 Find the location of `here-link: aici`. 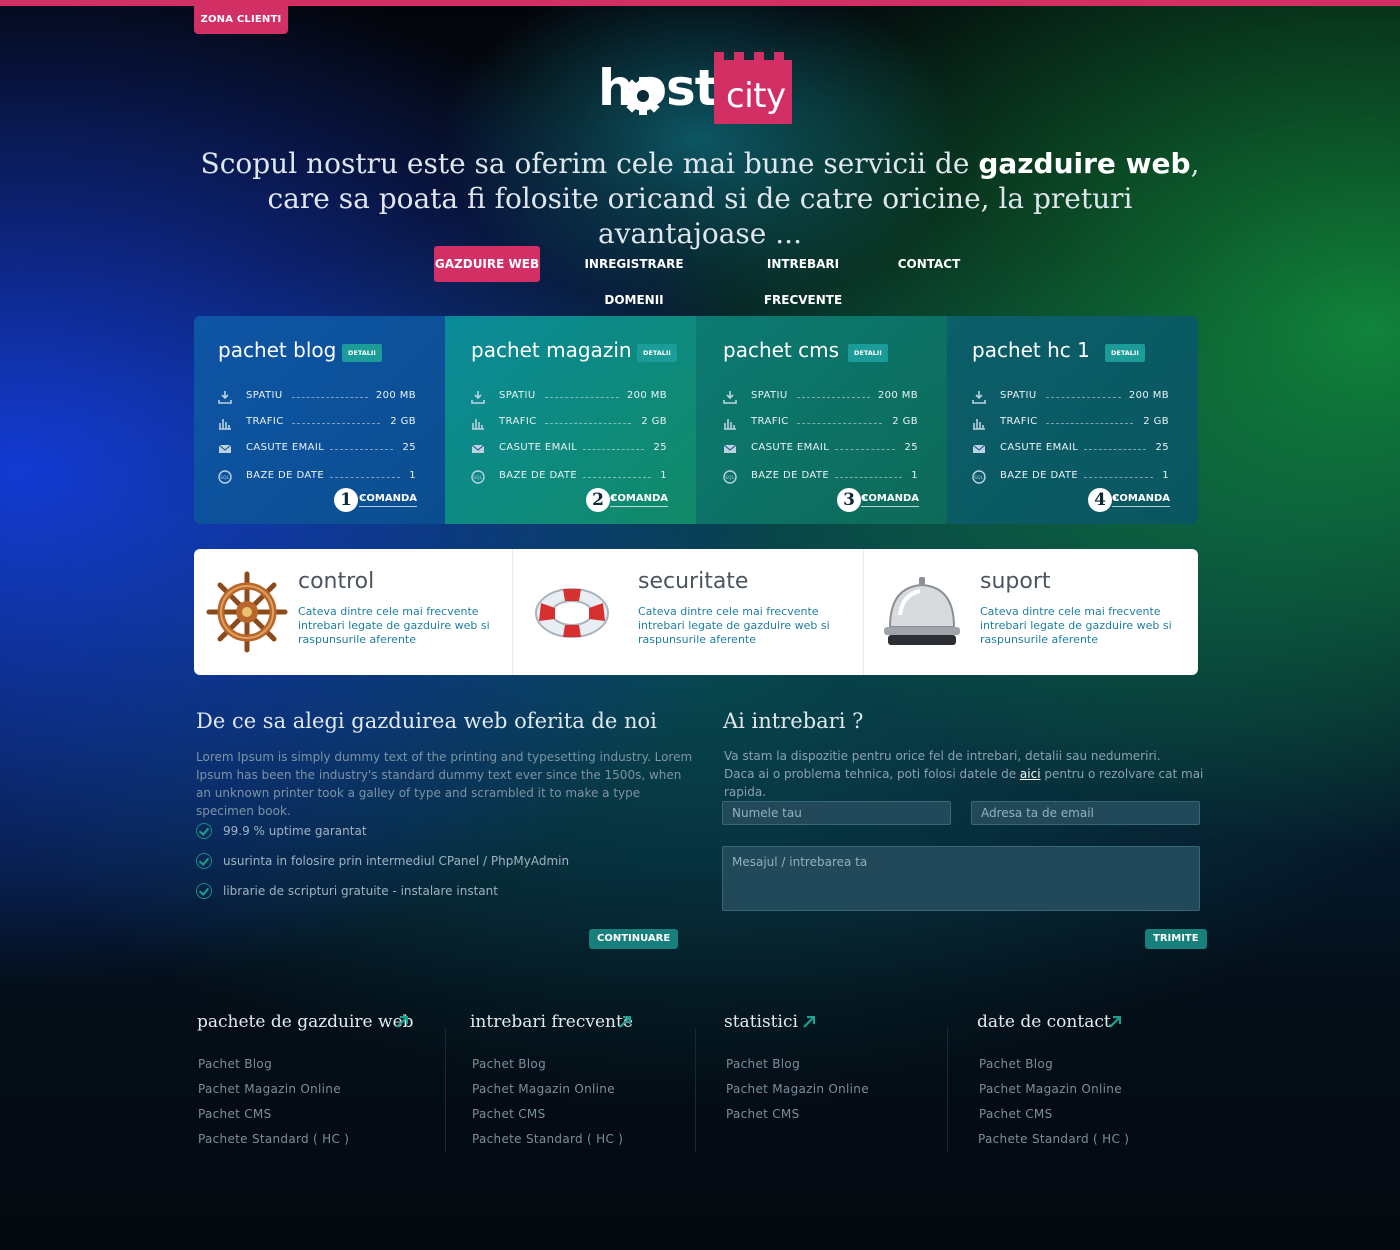

here-link: aici is located at coordinates (1030, 774).